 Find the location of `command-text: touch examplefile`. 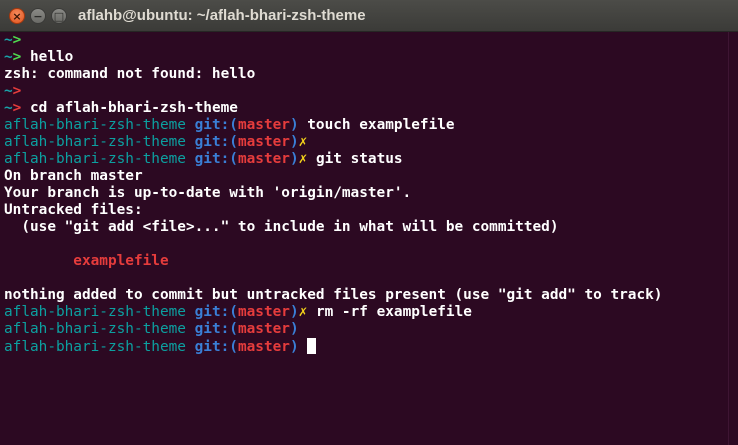

command-text: touch examplefile is located at coordinates (376, 125).